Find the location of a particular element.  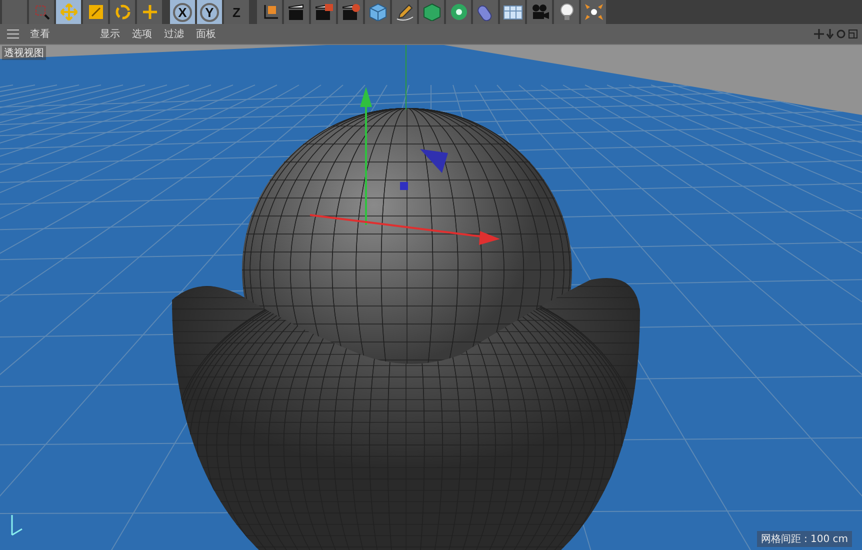

viewport-title: 透视视图 is located at coordinates (24, 53).